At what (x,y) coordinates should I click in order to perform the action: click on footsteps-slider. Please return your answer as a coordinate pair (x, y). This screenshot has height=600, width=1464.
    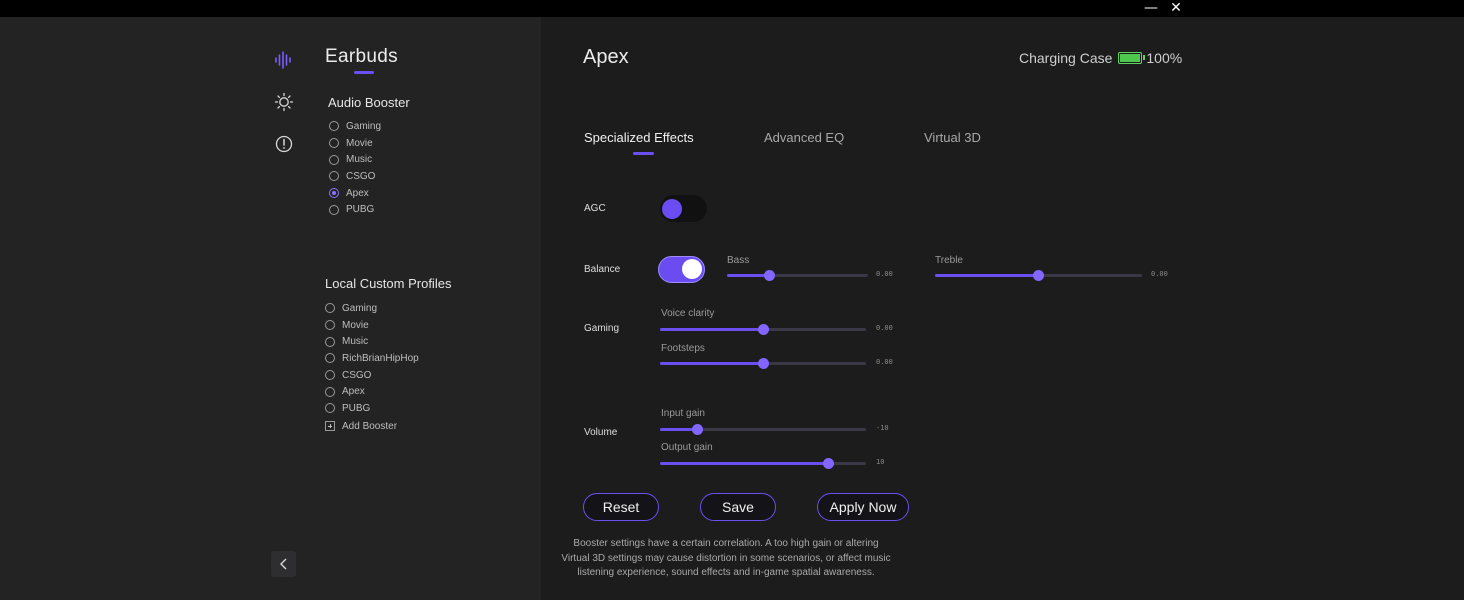
    Looking at the image, I should click on (763, 363).